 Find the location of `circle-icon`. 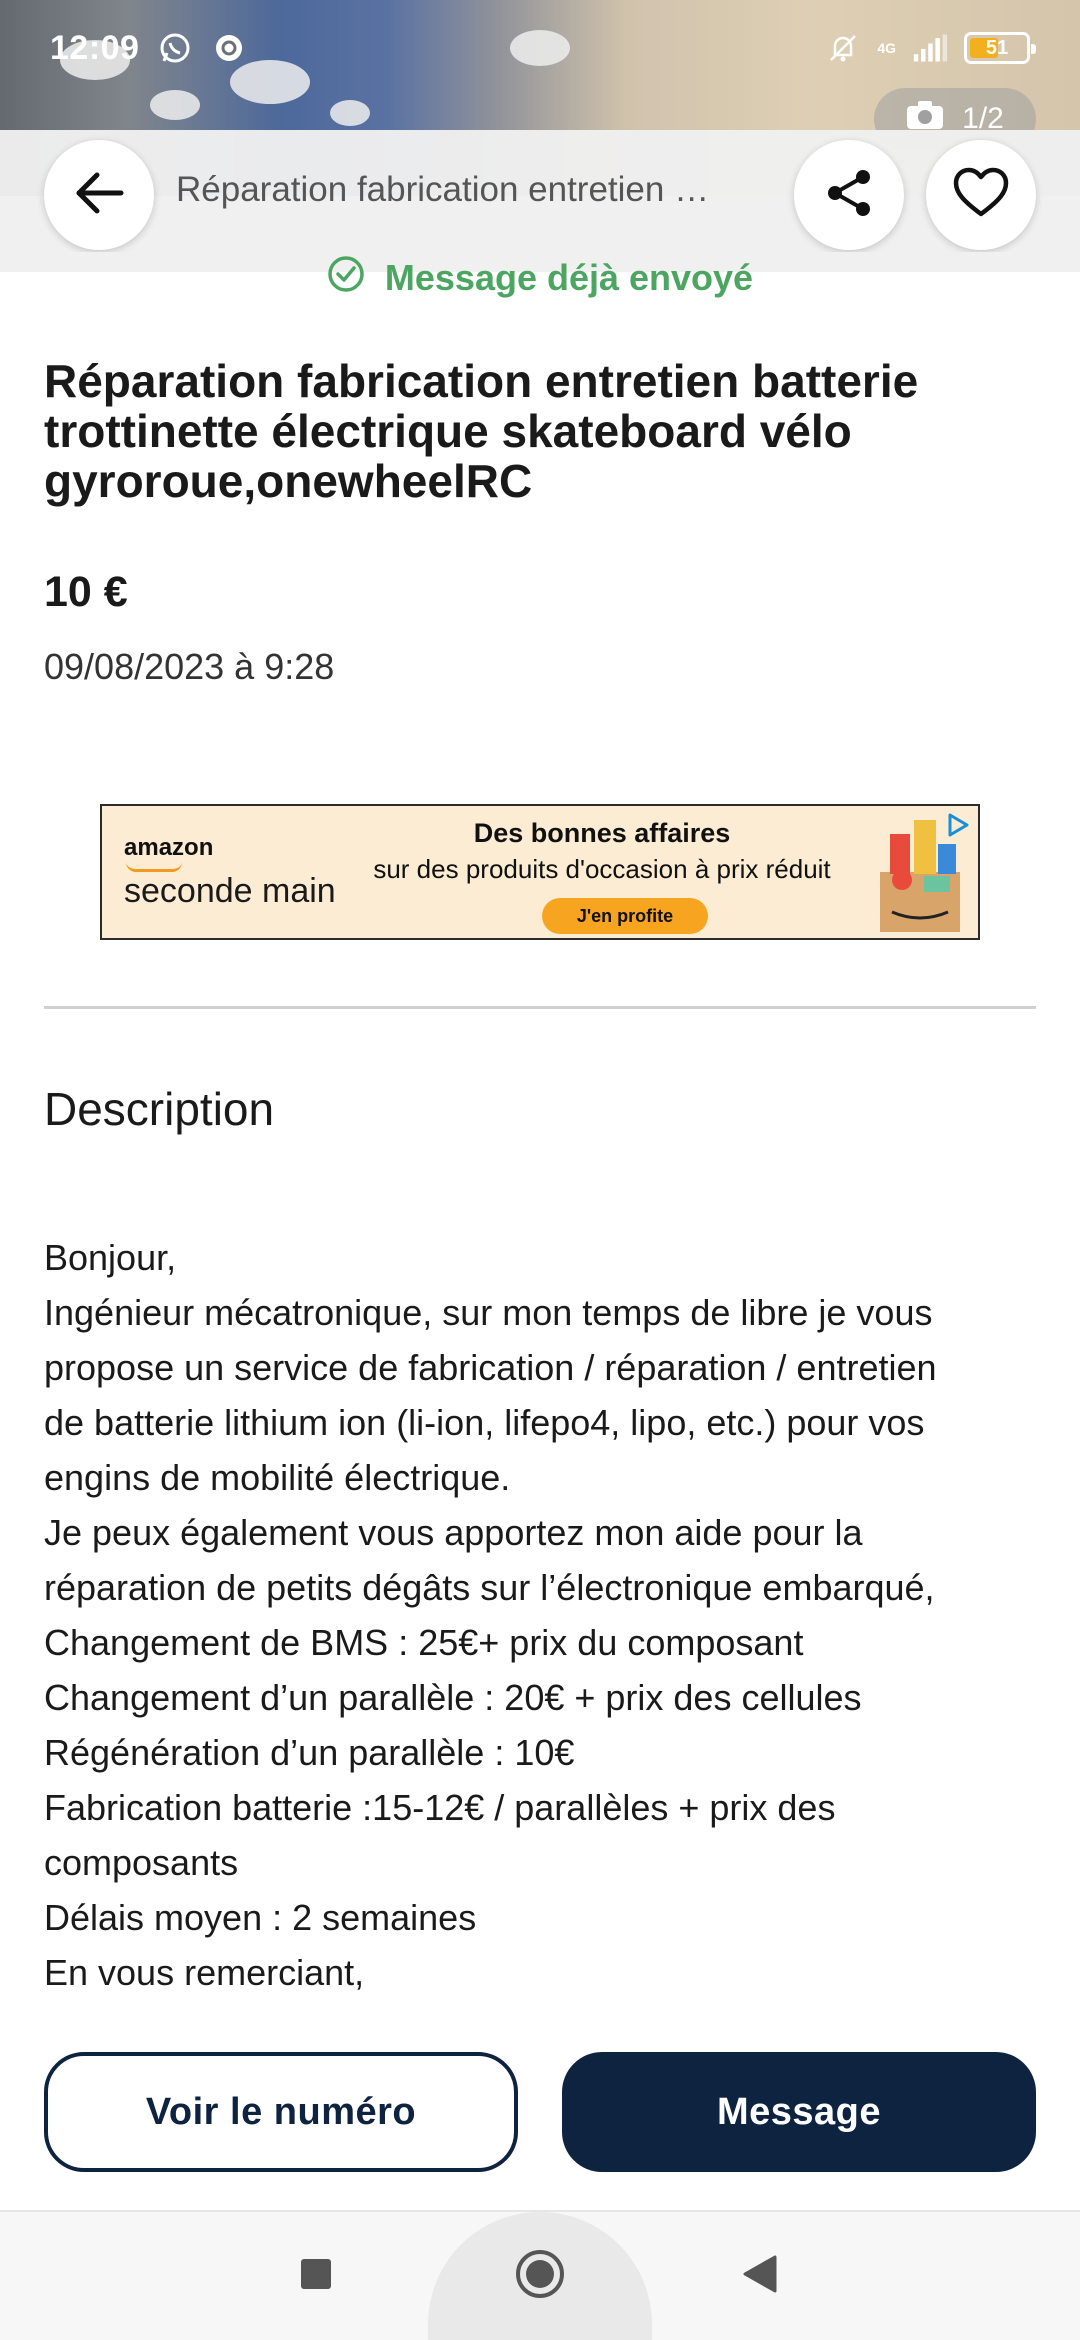

circle-icon is located at coordinates (540, 2276).